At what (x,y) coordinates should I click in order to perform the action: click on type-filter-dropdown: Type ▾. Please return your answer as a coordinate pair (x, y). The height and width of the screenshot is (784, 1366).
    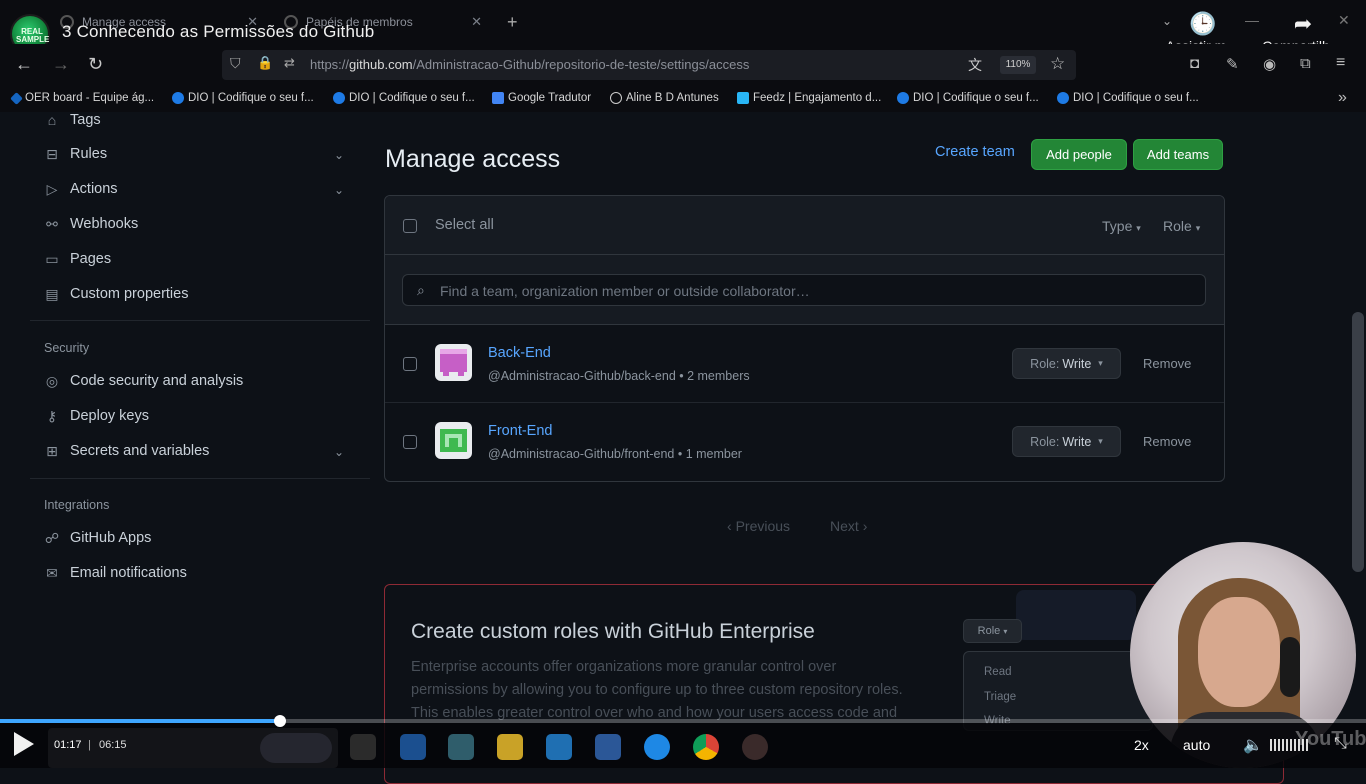
    Looking at the image, I should click on (1121, 226).